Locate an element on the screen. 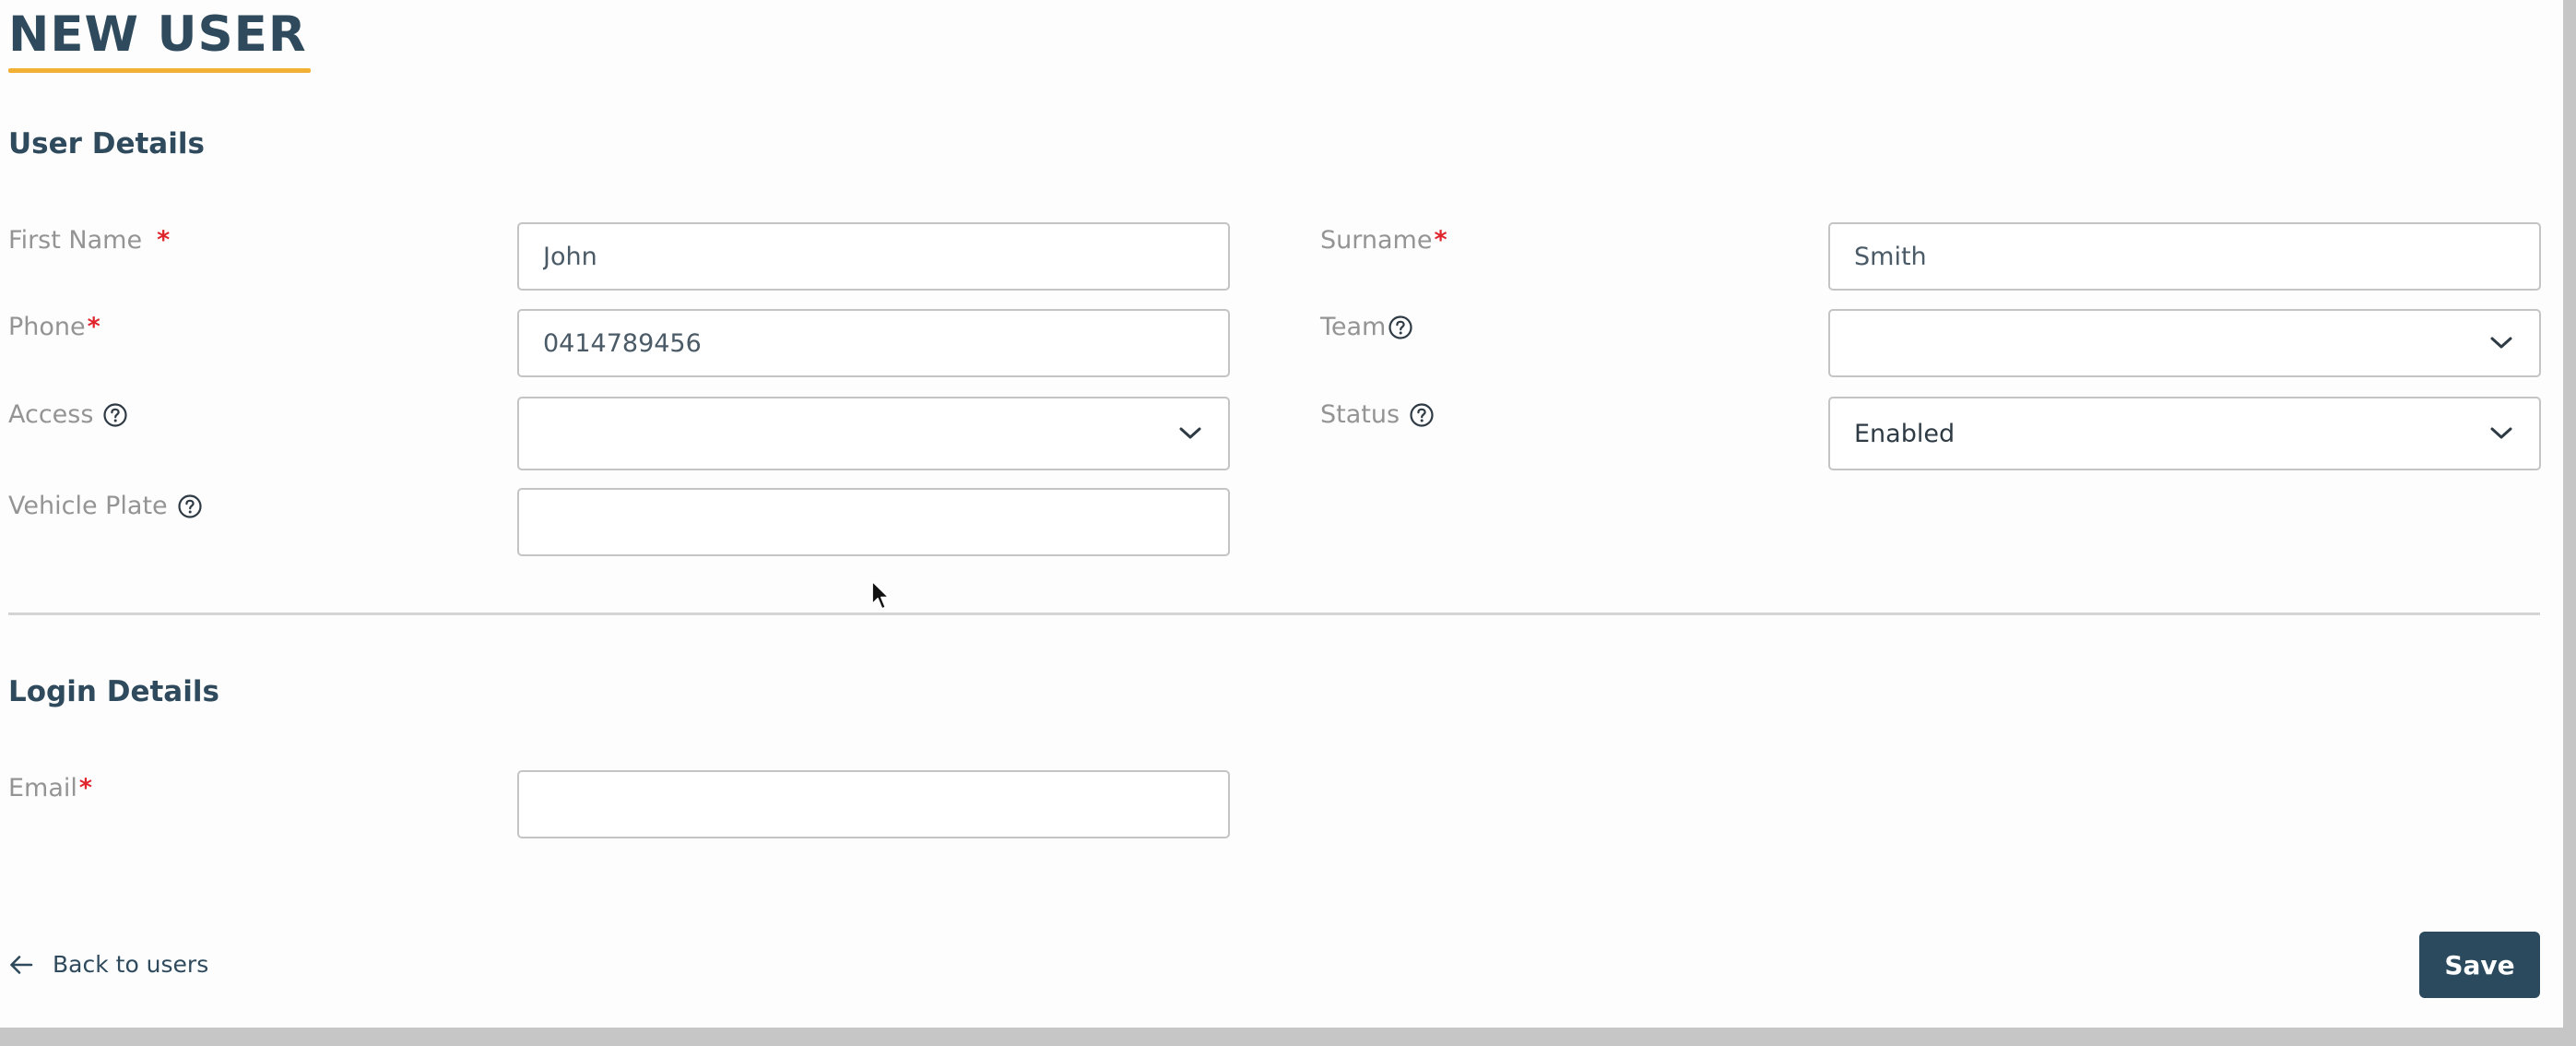 The height and width of the screenshot is (1046, 2576). status-select: Enabled is located at coordinates (2184, 433).